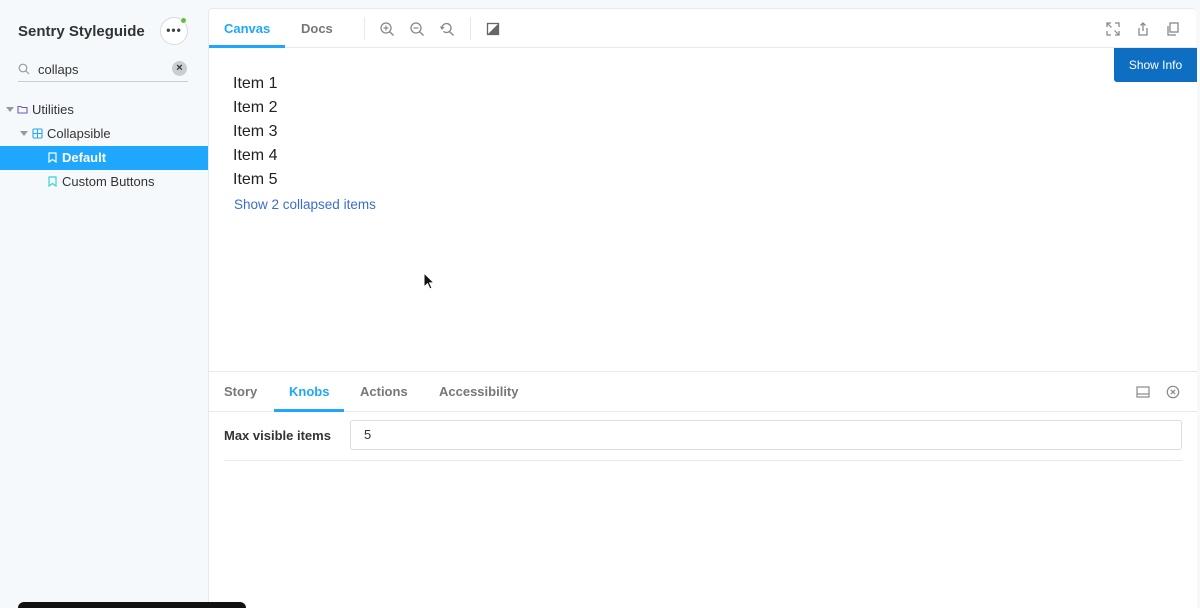  I want to click on tree-item-custom-buttons: Custom Buttons, so click(104, 182).